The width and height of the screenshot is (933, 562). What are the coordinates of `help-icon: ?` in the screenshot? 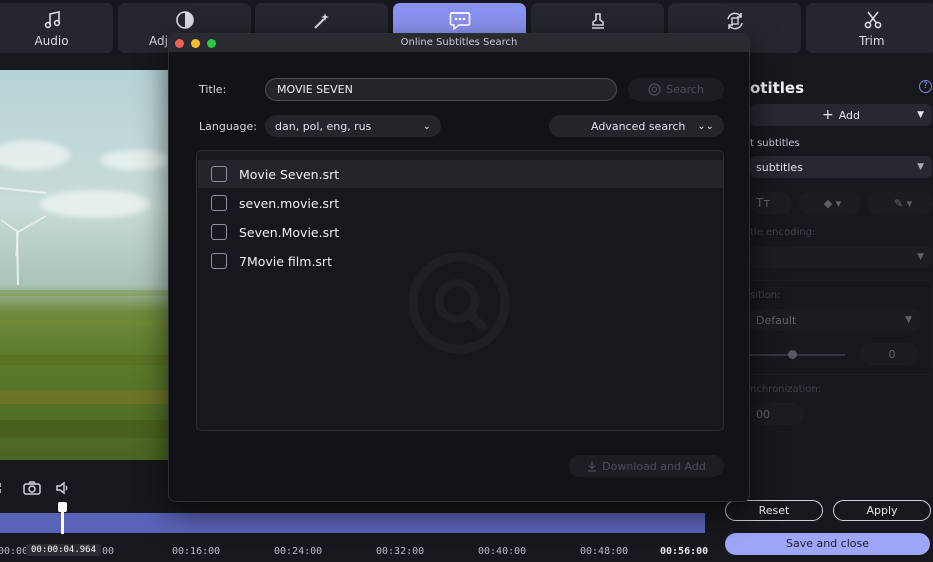 It's located at (925, 86).